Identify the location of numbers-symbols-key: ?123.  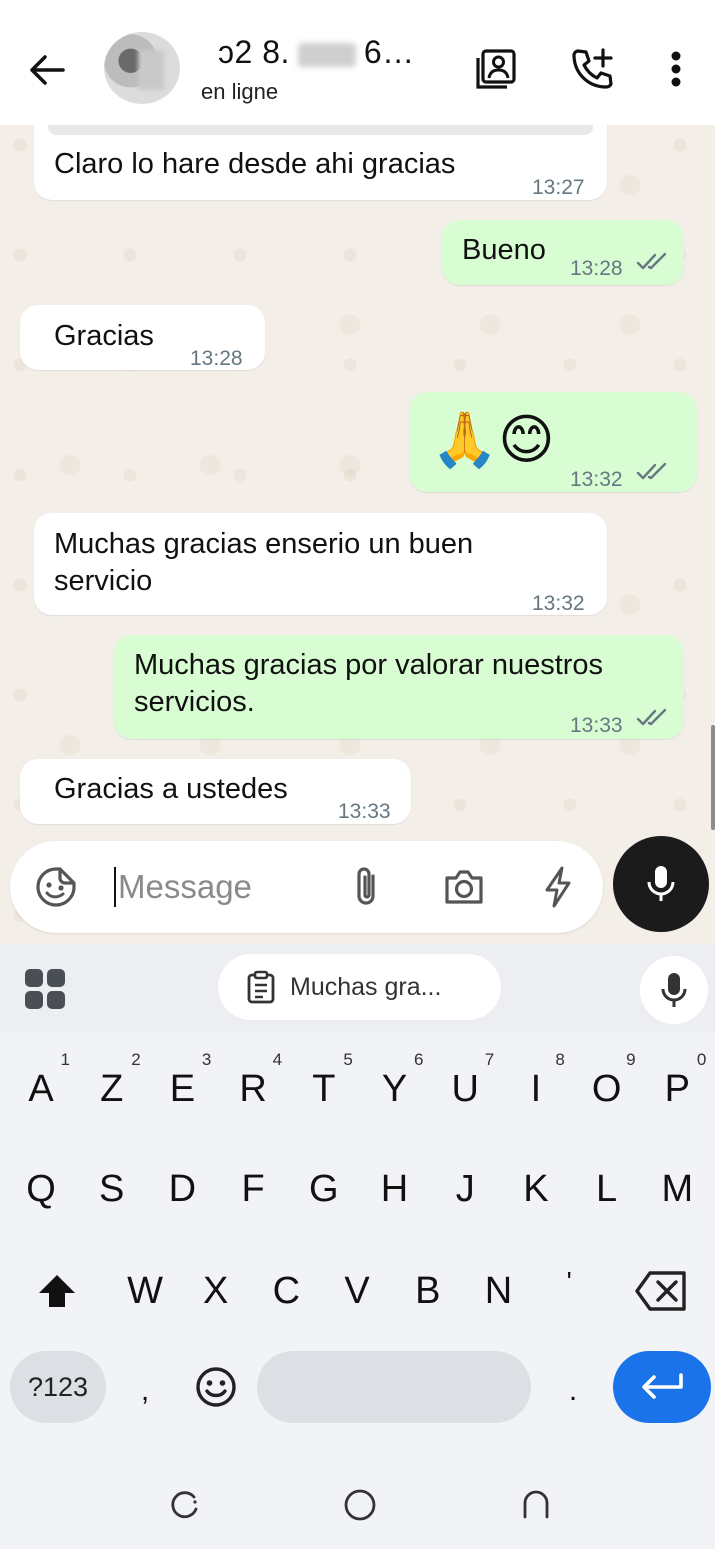
(58, 1387).